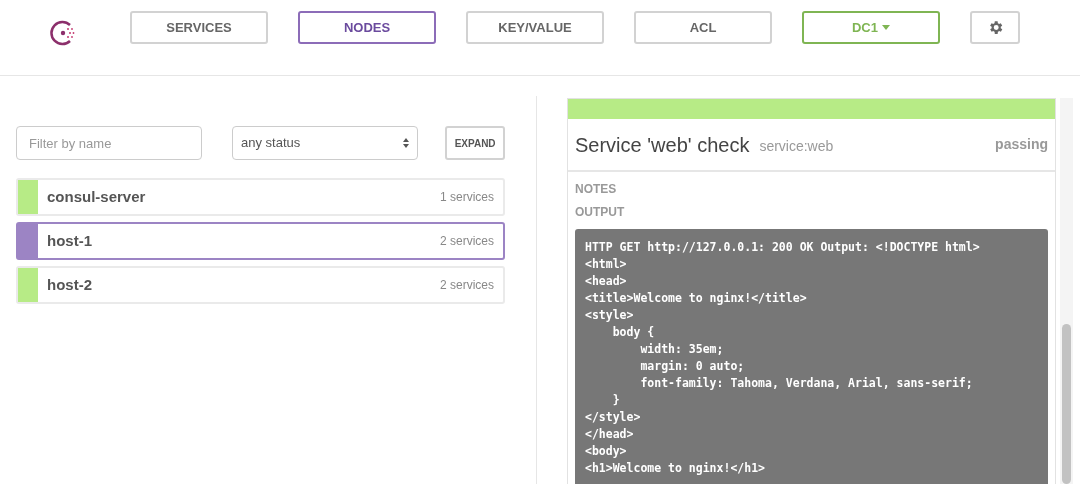 The image size is (1080, 484). Describe the element at coordinates (367, 27) in the screenshot. I see `nav-tab: NODES` at that location.